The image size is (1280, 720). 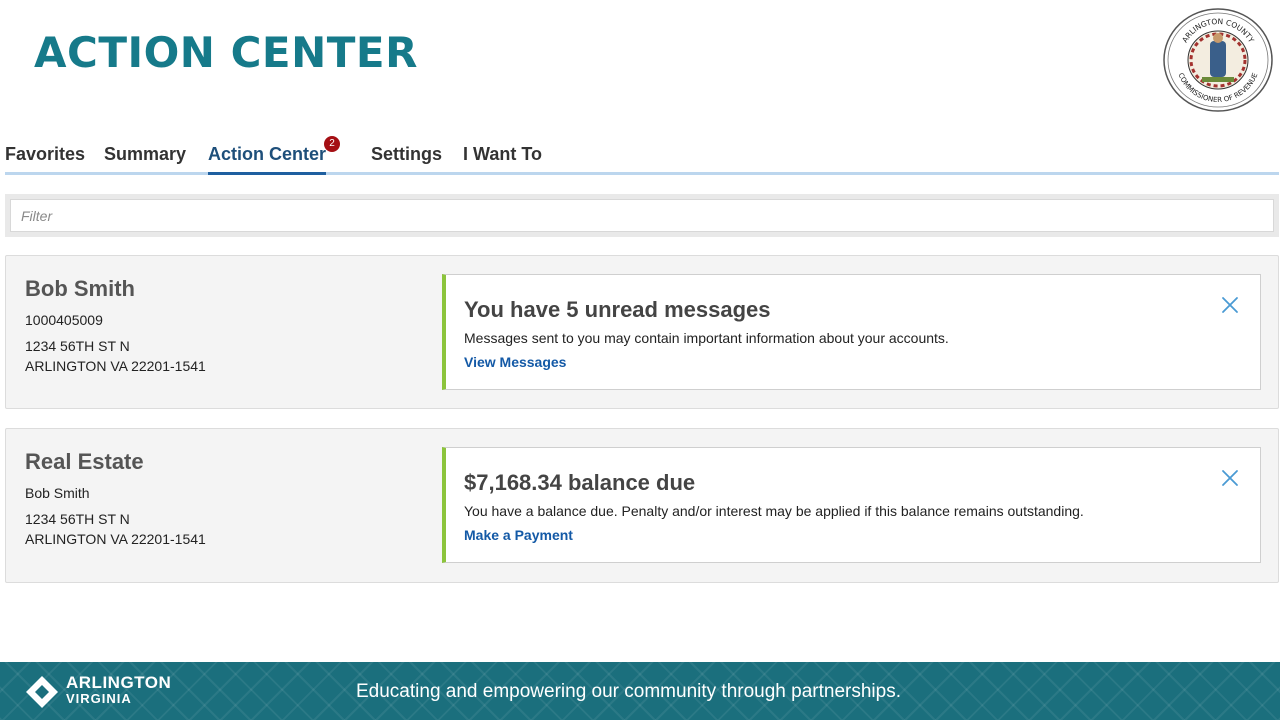 What do you see at coordinates (267, 159) in the screenshot?
I see `tab-action-center: Action Center` at bounding box center [267, 159].